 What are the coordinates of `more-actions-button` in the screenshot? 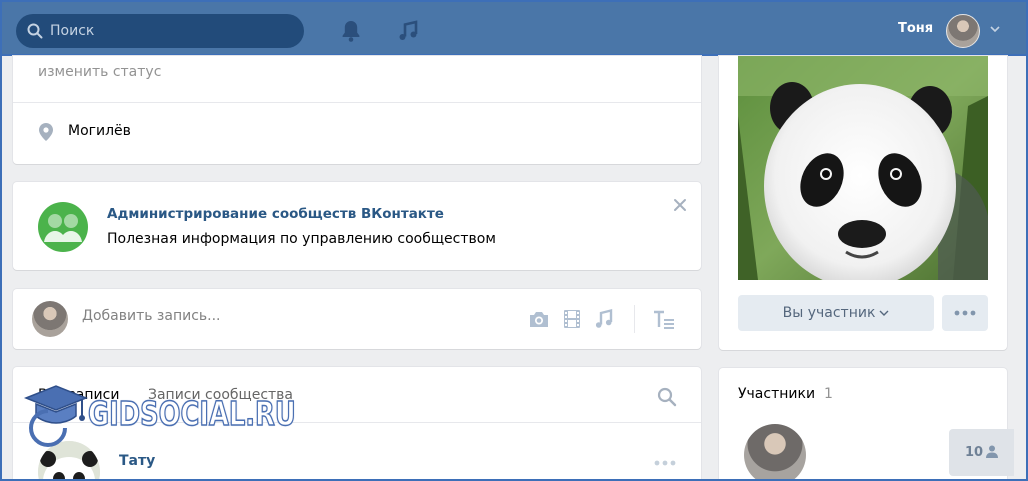 It's located at (965, 313).